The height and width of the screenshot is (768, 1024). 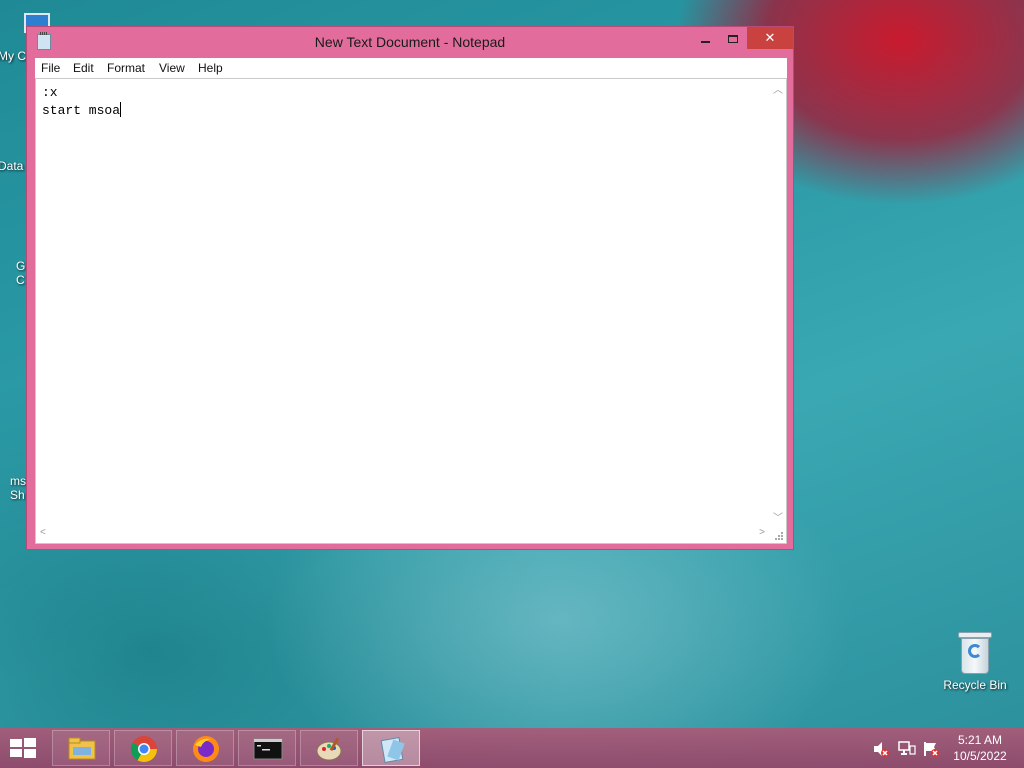 What do you see at coordinates (210, 68) in the screenshot?
I see `menu-help: Help` at bounding box center [210, 68].